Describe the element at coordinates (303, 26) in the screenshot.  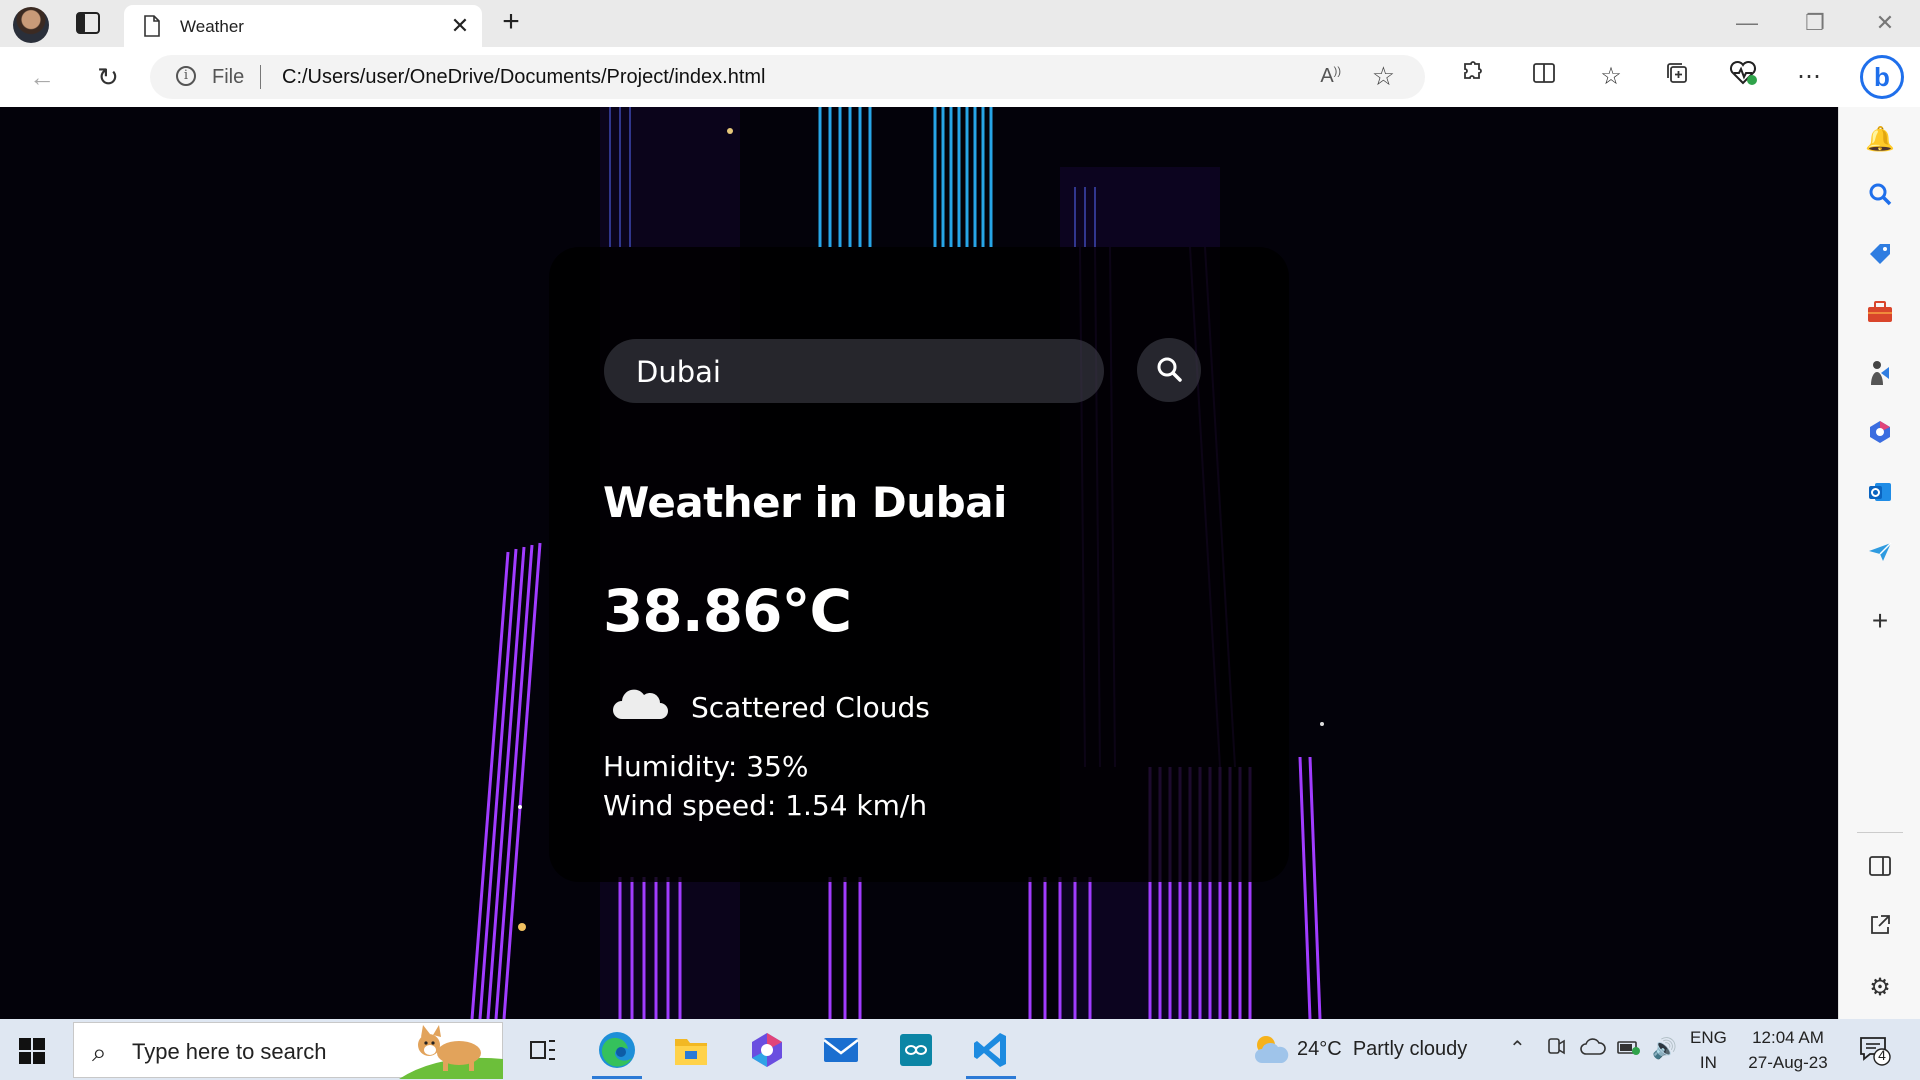
I see `tab-weather: Weather ✕` at that location.